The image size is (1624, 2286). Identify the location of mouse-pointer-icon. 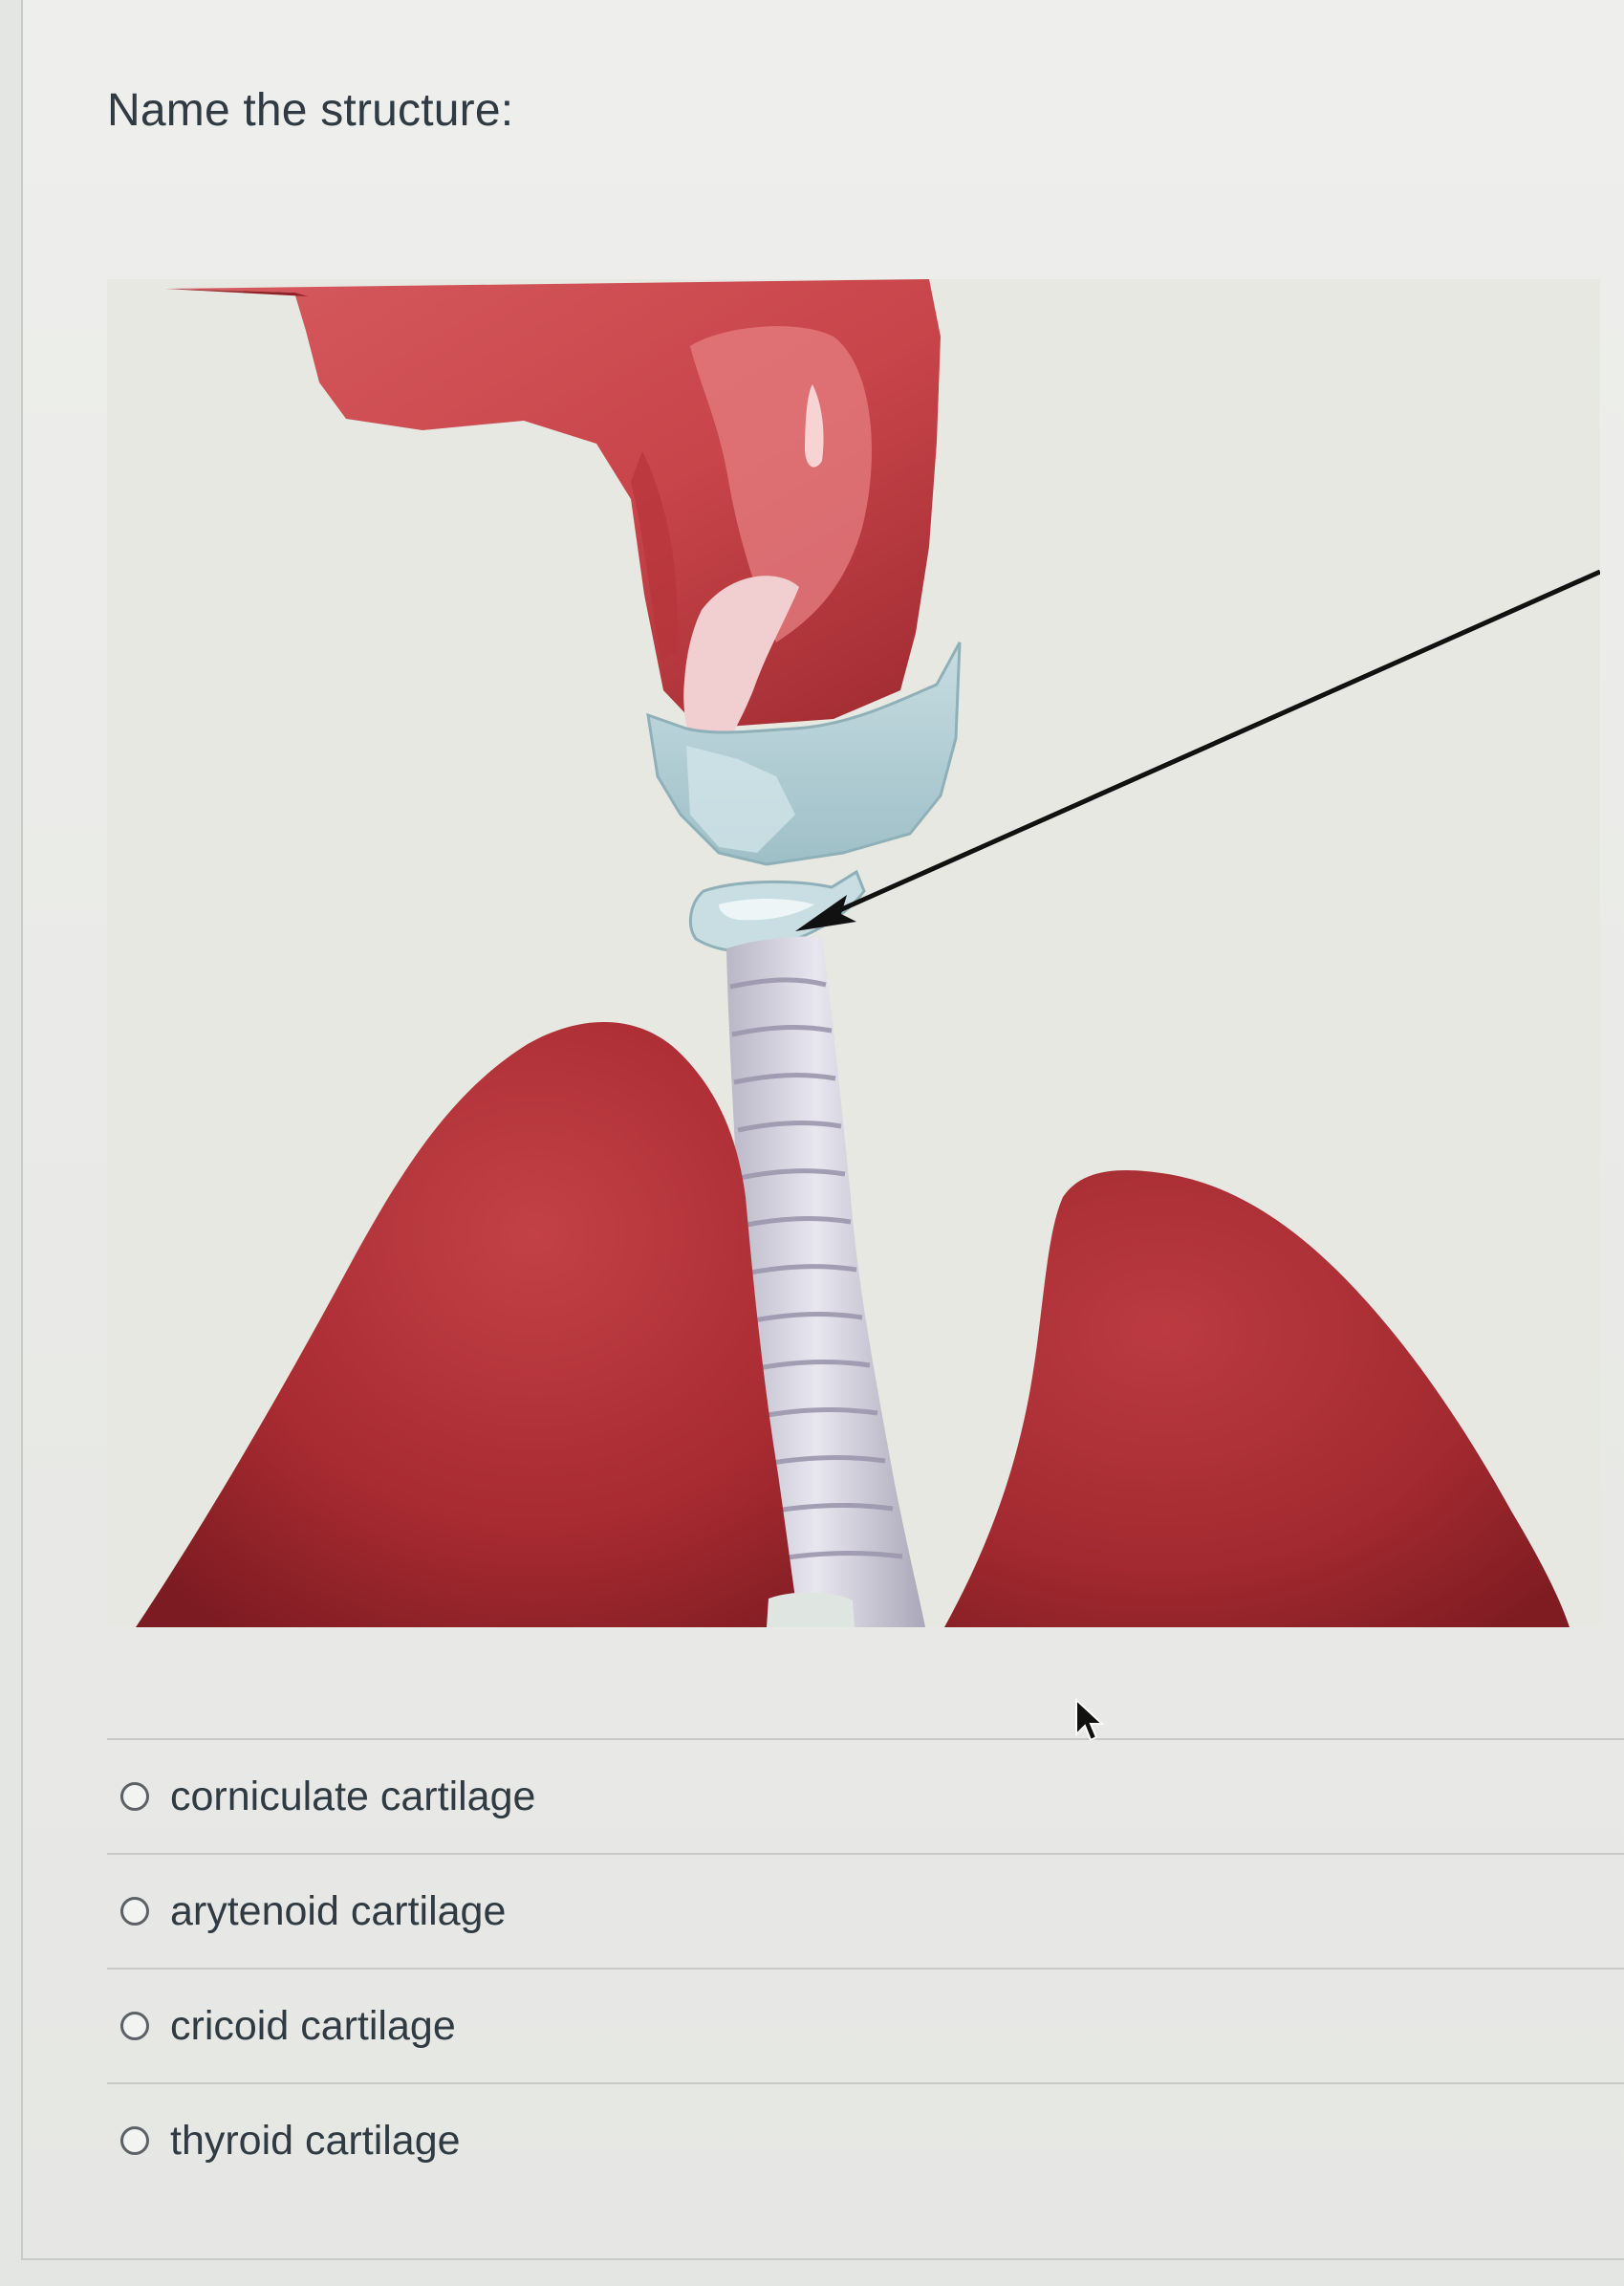
(1090, 1720).